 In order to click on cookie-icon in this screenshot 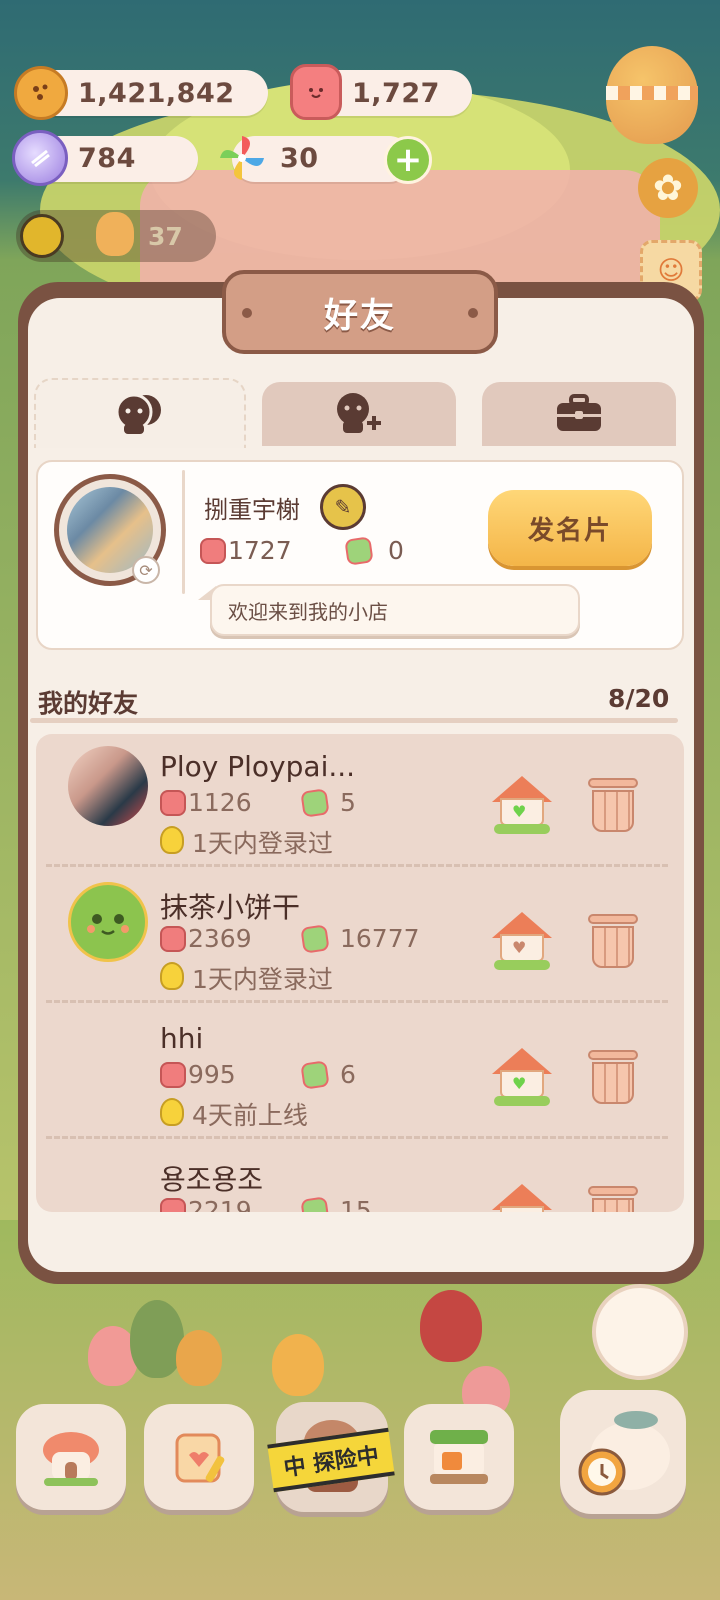, I will do `click(41, 93)`.